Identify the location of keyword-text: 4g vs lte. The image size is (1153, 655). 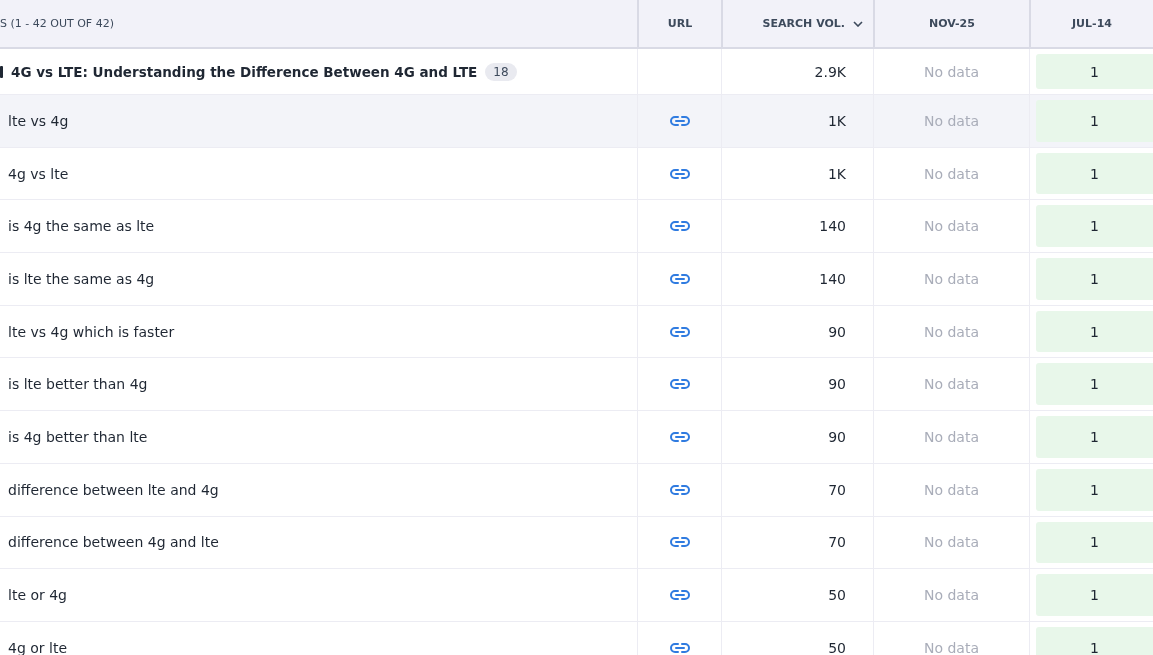
(38, 173).